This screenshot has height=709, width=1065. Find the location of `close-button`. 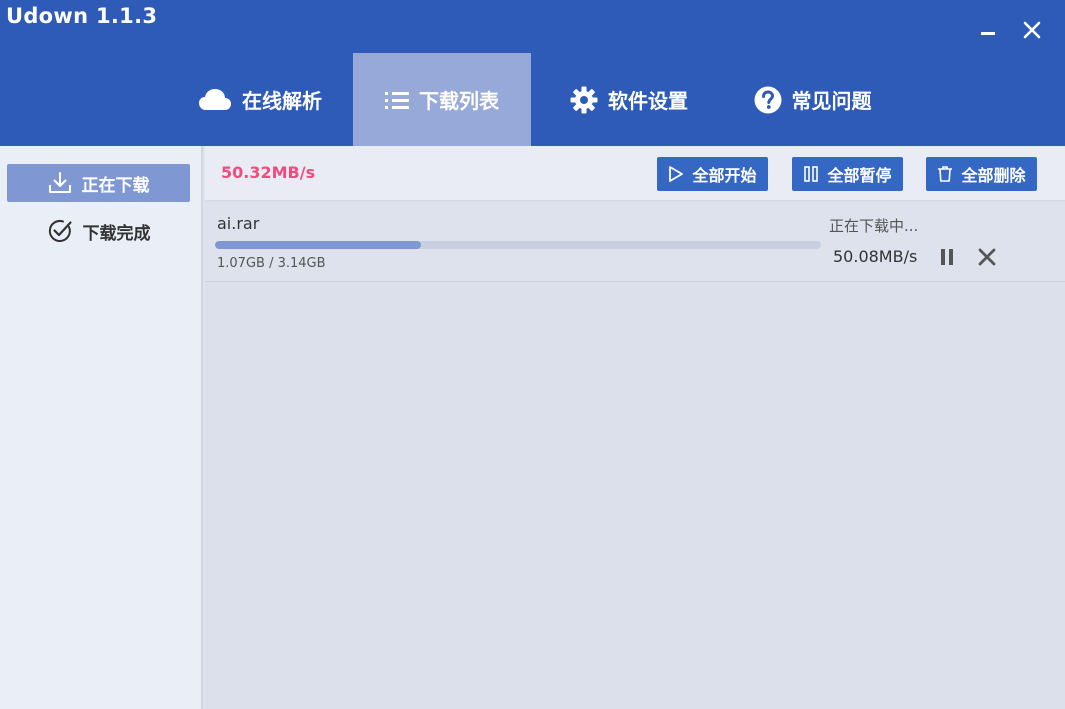

close-button is located at coordinates (1032, 30).